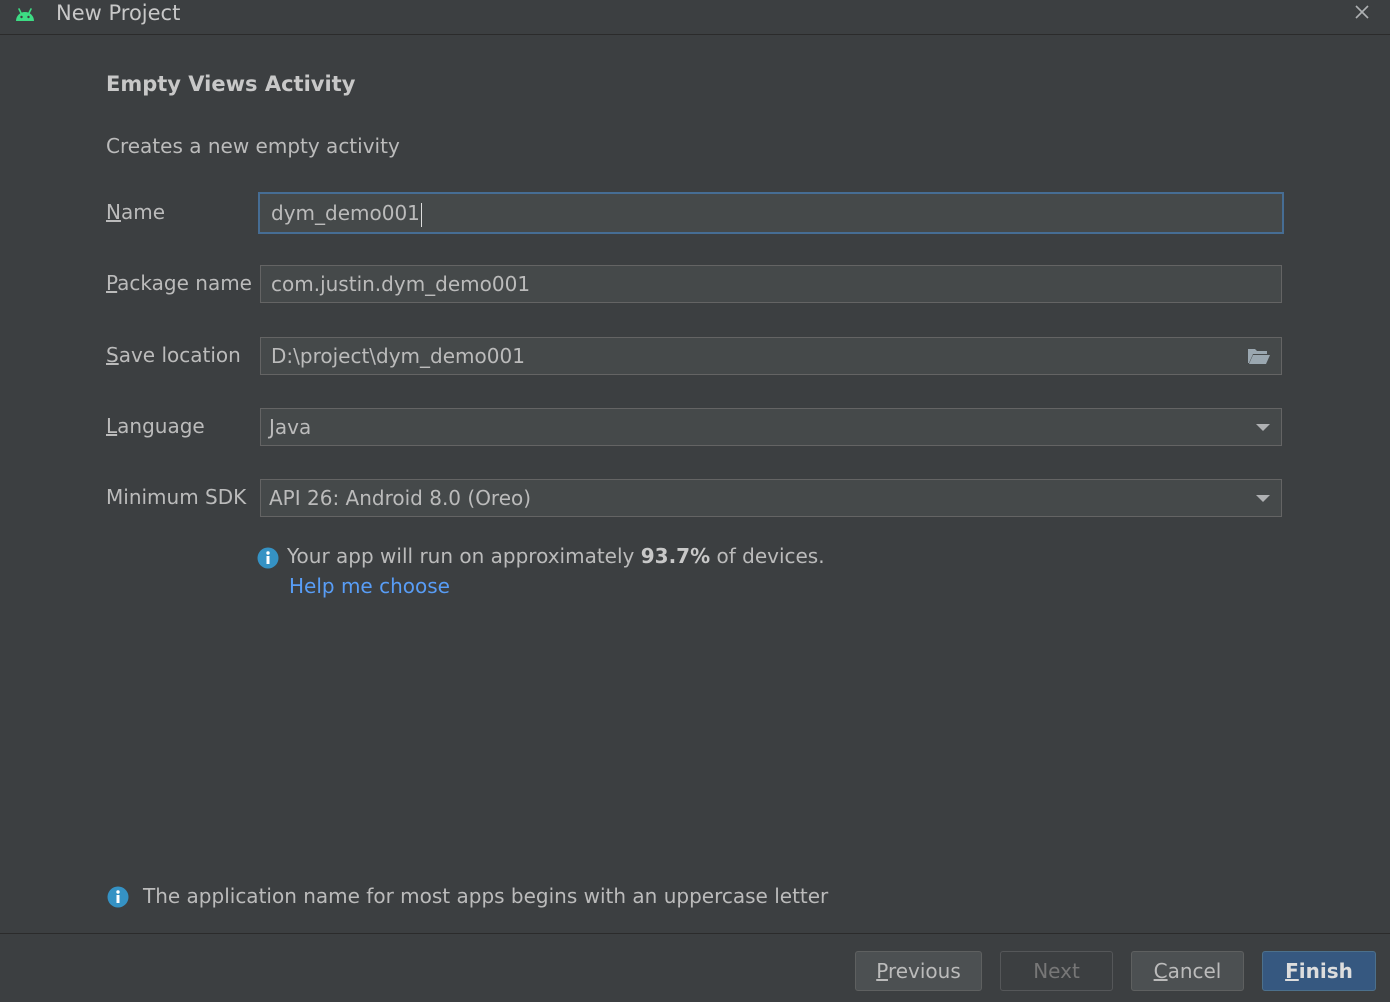 This screenshot has height=1002, width=1390. I want to click on template-title: Empty Views Activity, so click(231, 84).